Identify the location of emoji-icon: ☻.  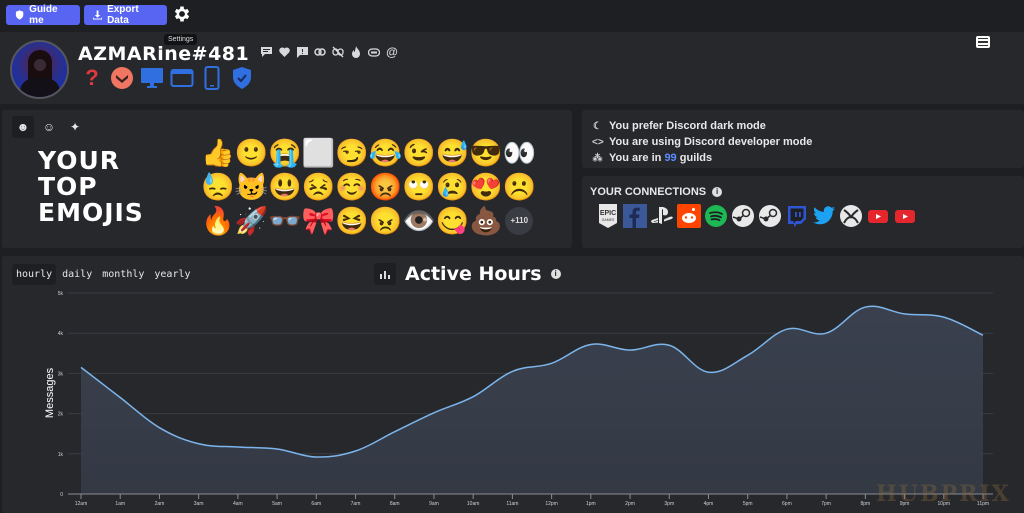
(23, 127).